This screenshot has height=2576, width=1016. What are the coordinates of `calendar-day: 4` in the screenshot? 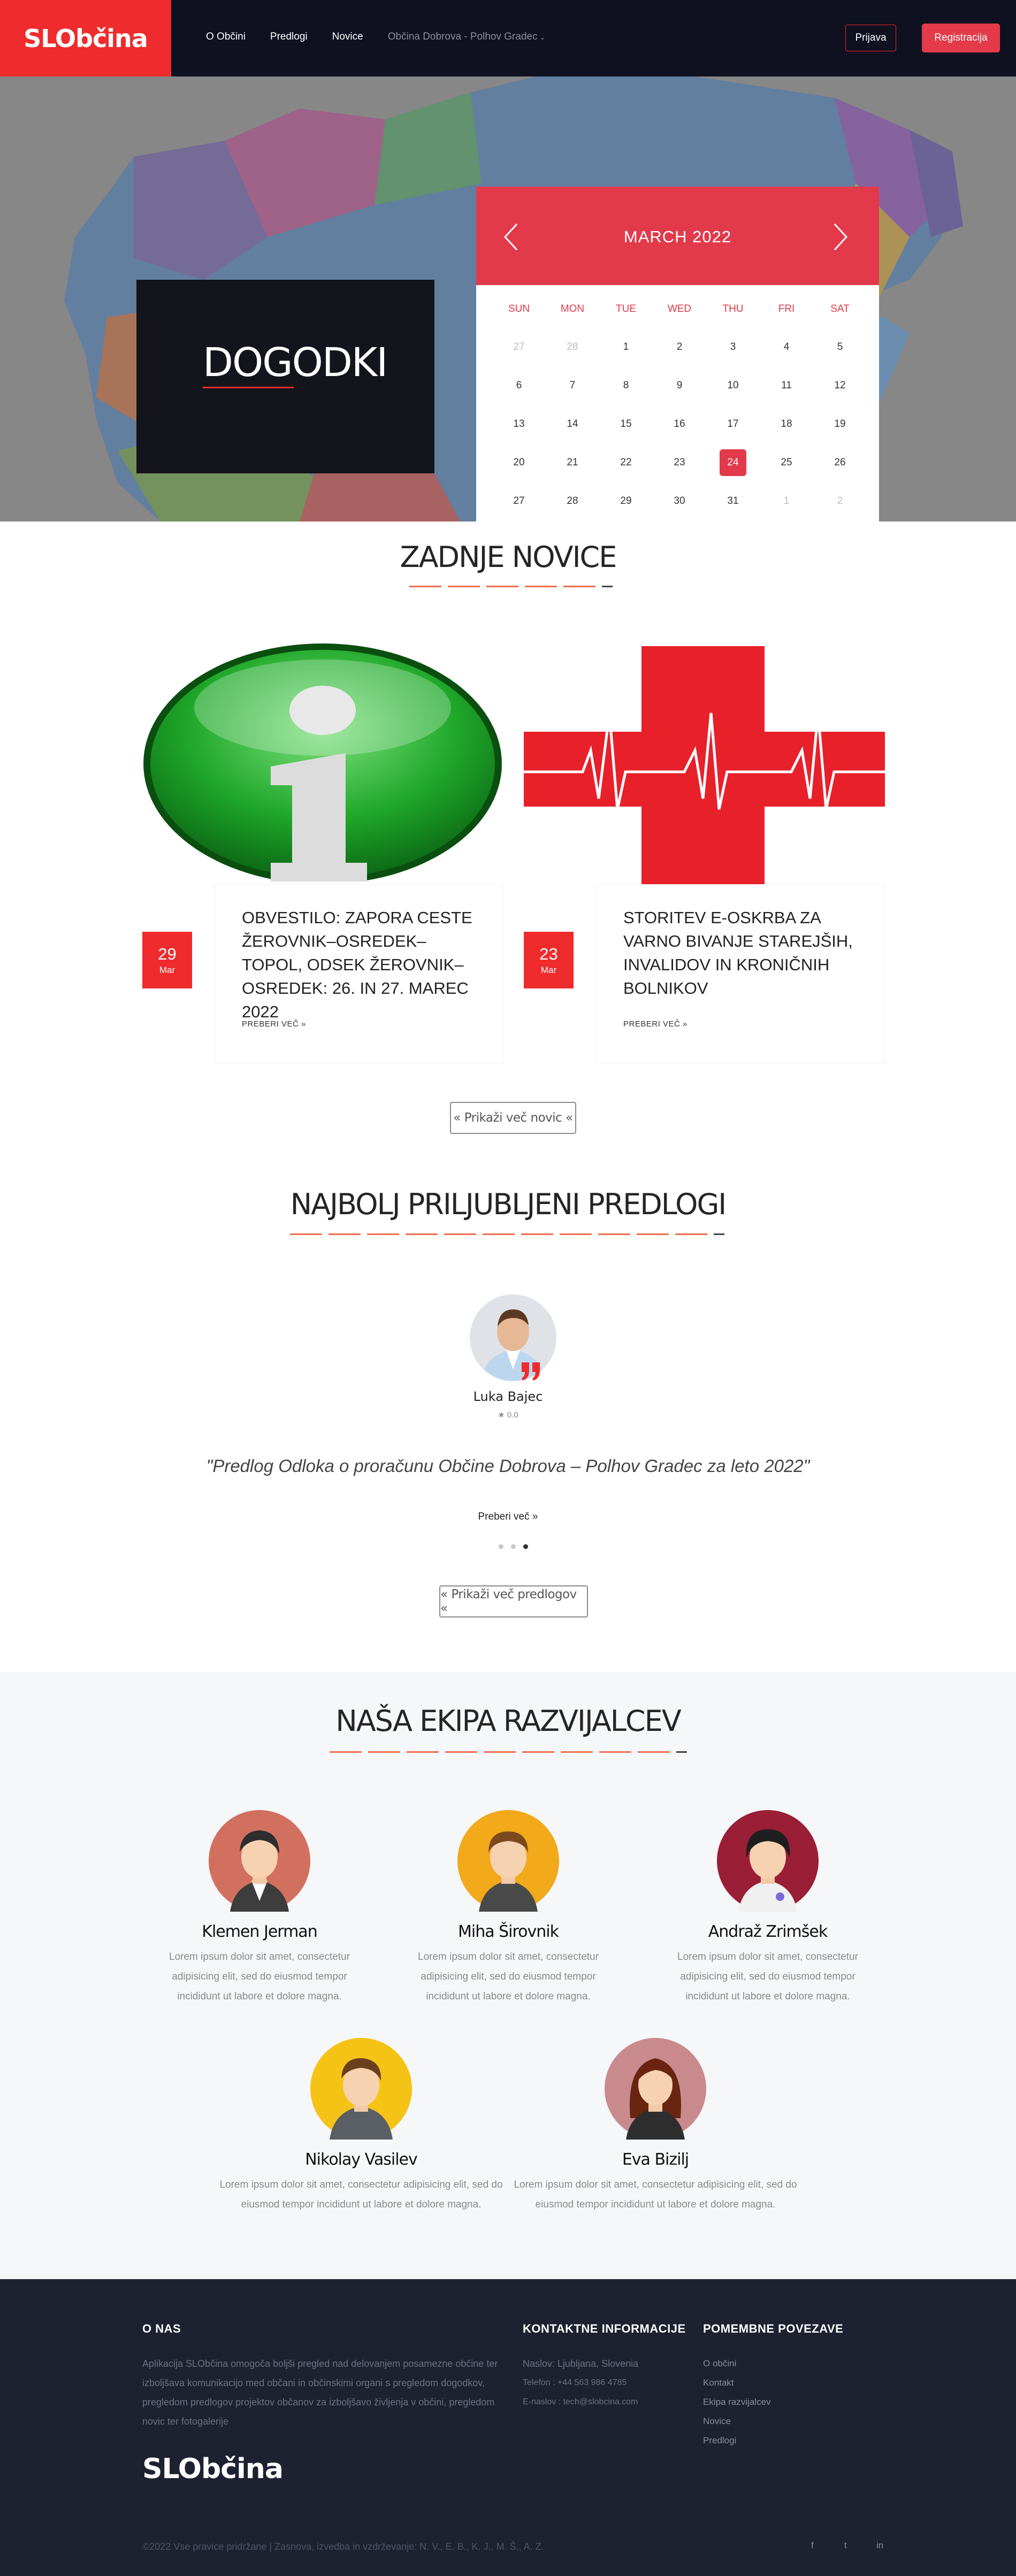 It's located at (787, 347).